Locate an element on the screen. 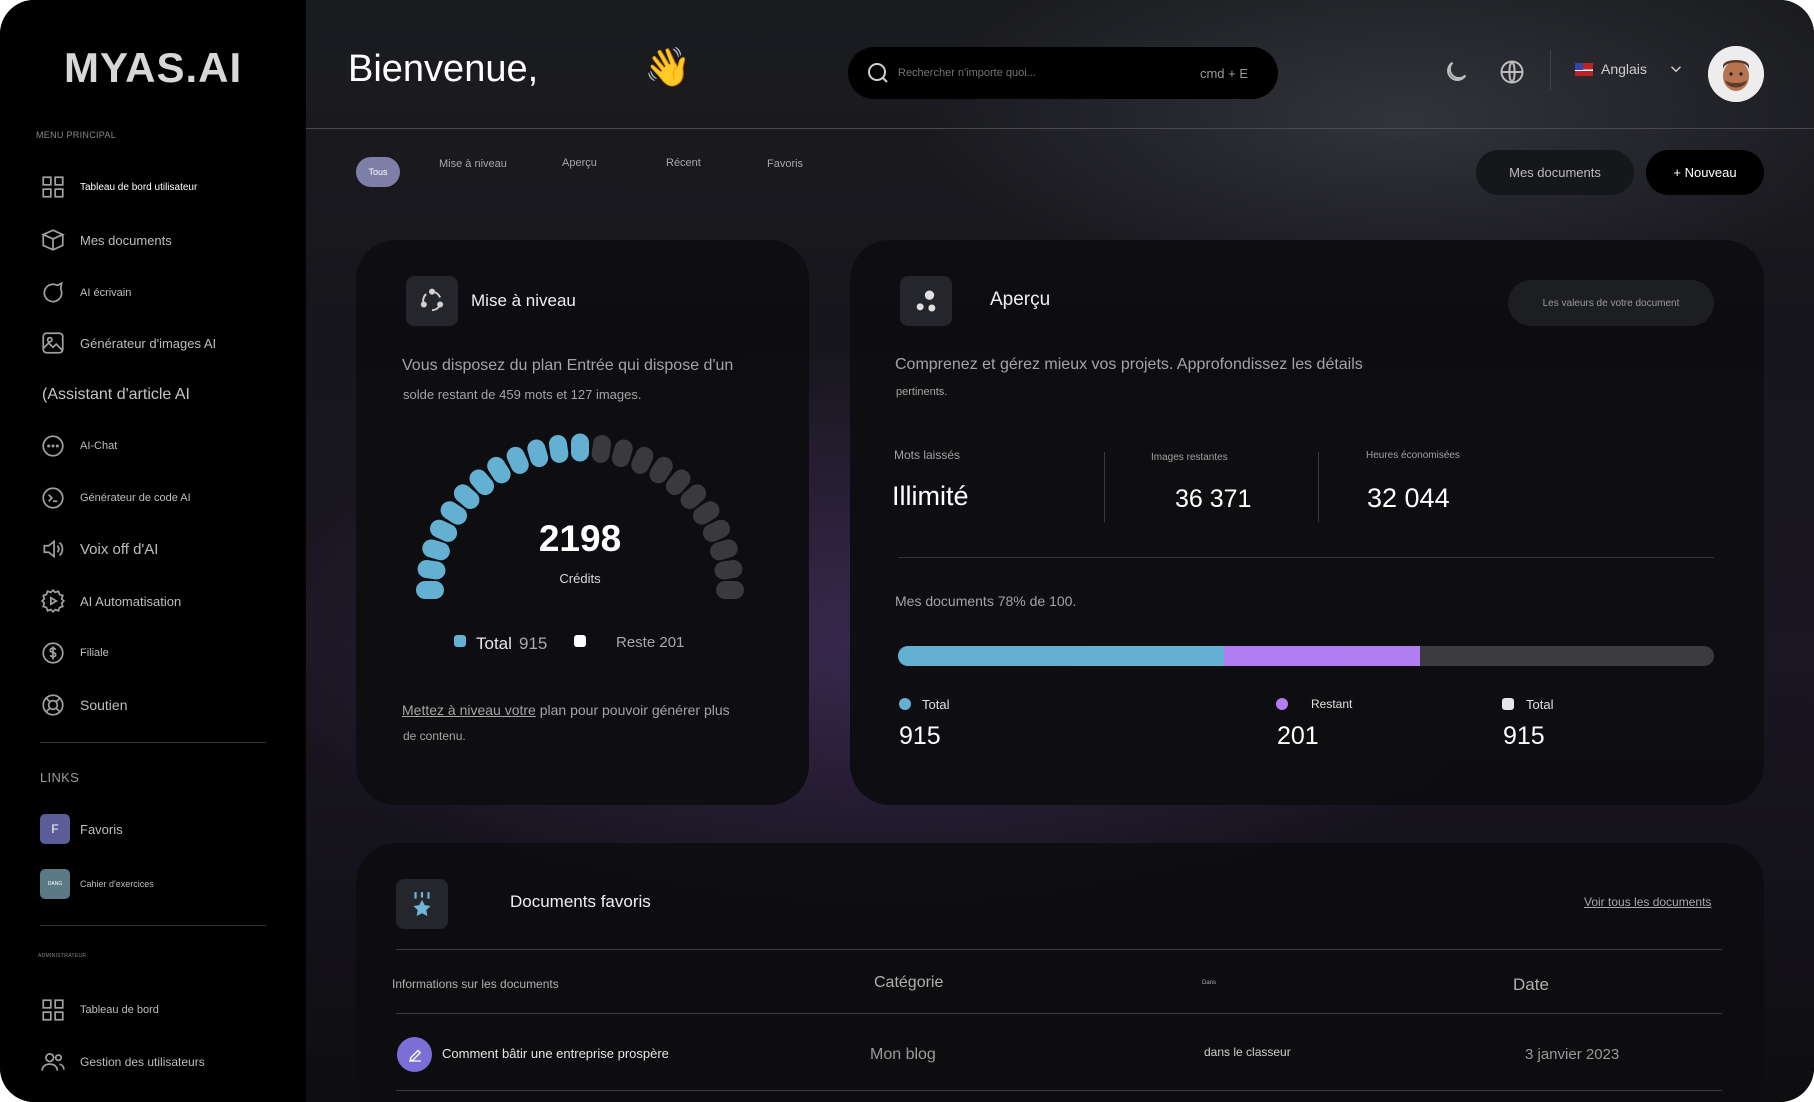  upgrade-icon-box is located at coordinates (432, 301).